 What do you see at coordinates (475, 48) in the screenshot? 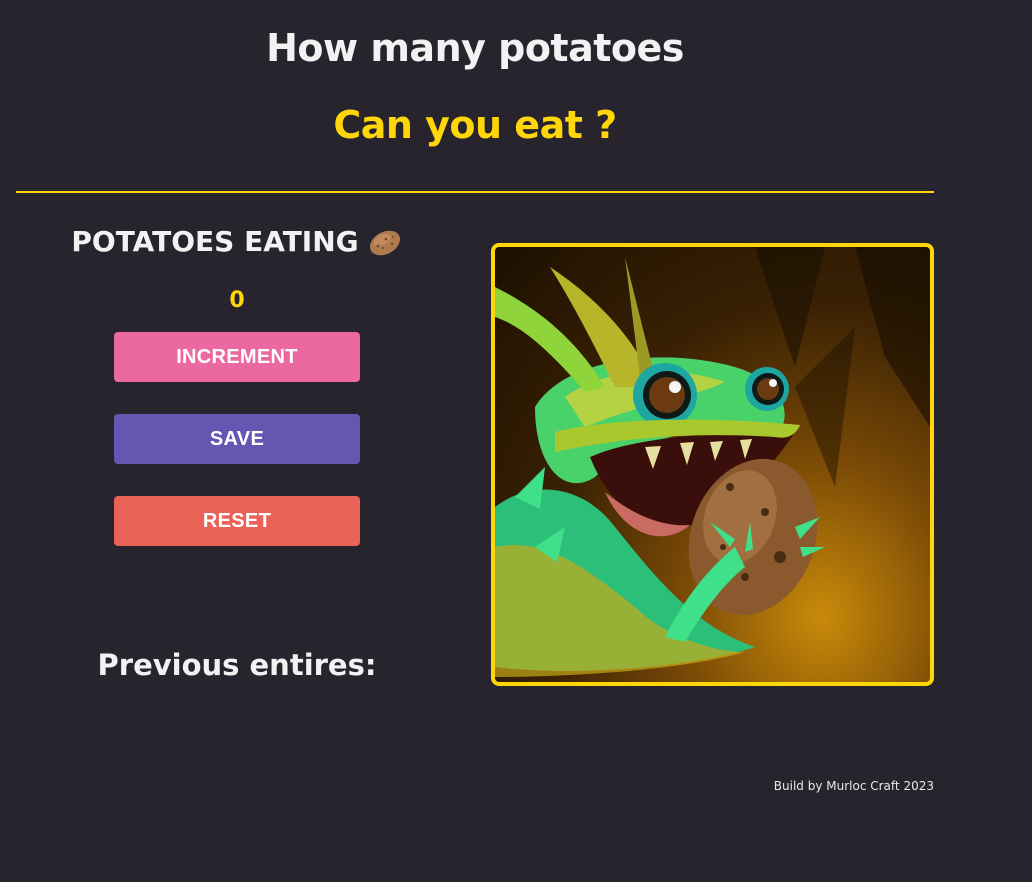
I see `page-title: How many potatoes` at bounding box center [475, 48].